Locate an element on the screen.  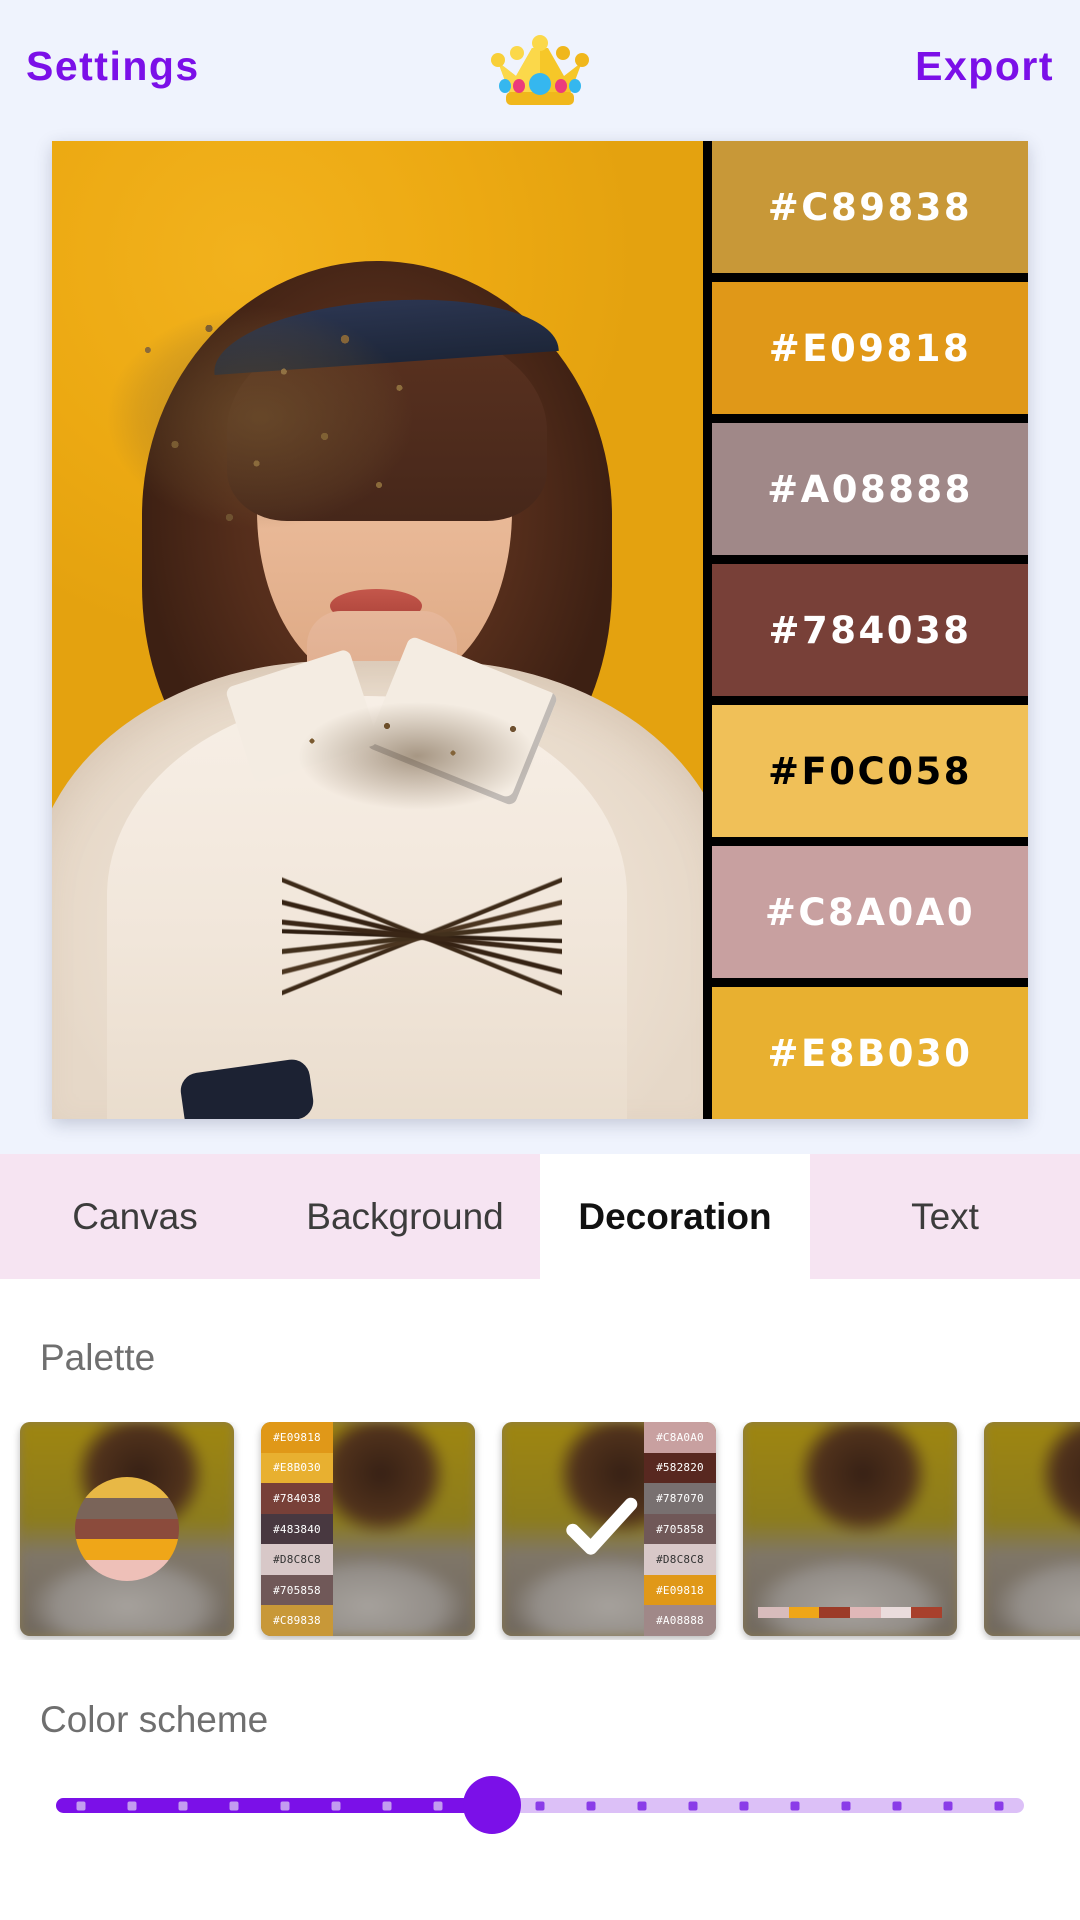
canvas-swatch-hex-label: #C89838 is located at coordinates (870, 207).